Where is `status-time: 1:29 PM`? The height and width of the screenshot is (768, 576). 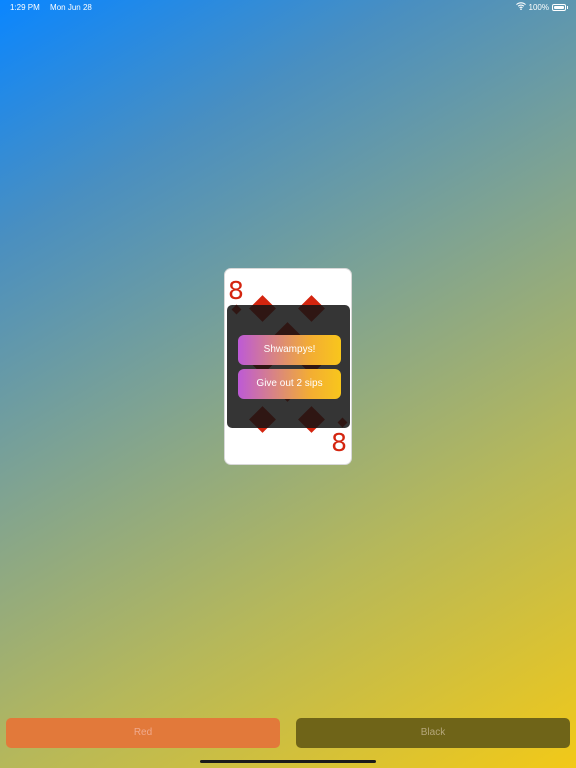
status-time: 1:29 PM is located at coordinates (25, 7).